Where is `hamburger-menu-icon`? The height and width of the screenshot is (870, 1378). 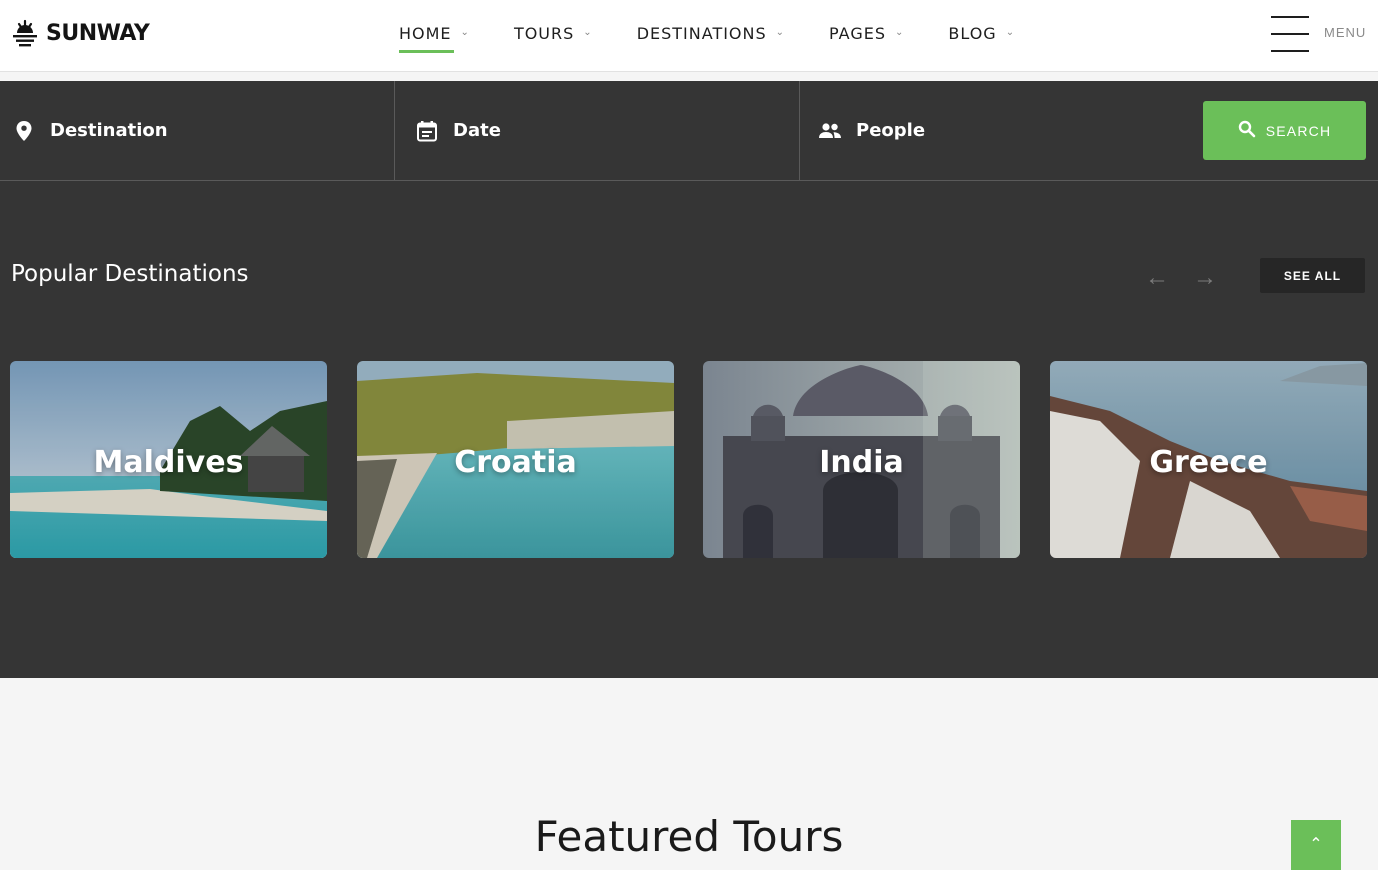 hamburger-menu-icon is located at coordinates (1290, 34).